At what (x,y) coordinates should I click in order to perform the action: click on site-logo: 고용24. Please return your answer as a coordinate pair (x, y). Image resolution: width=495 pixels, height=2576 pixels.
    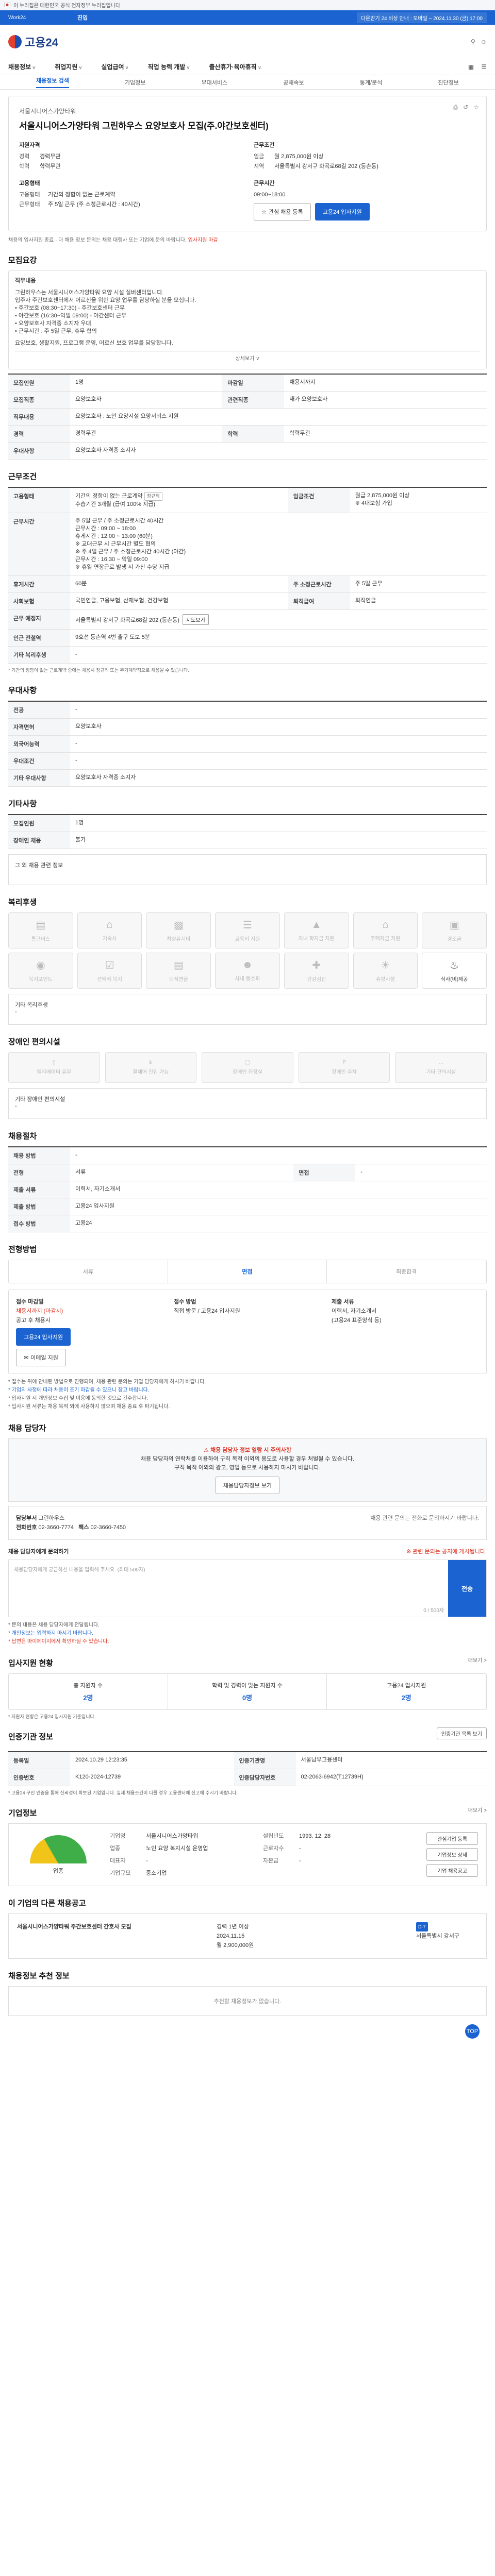
    Looking at the image, I should click on (33, 41).